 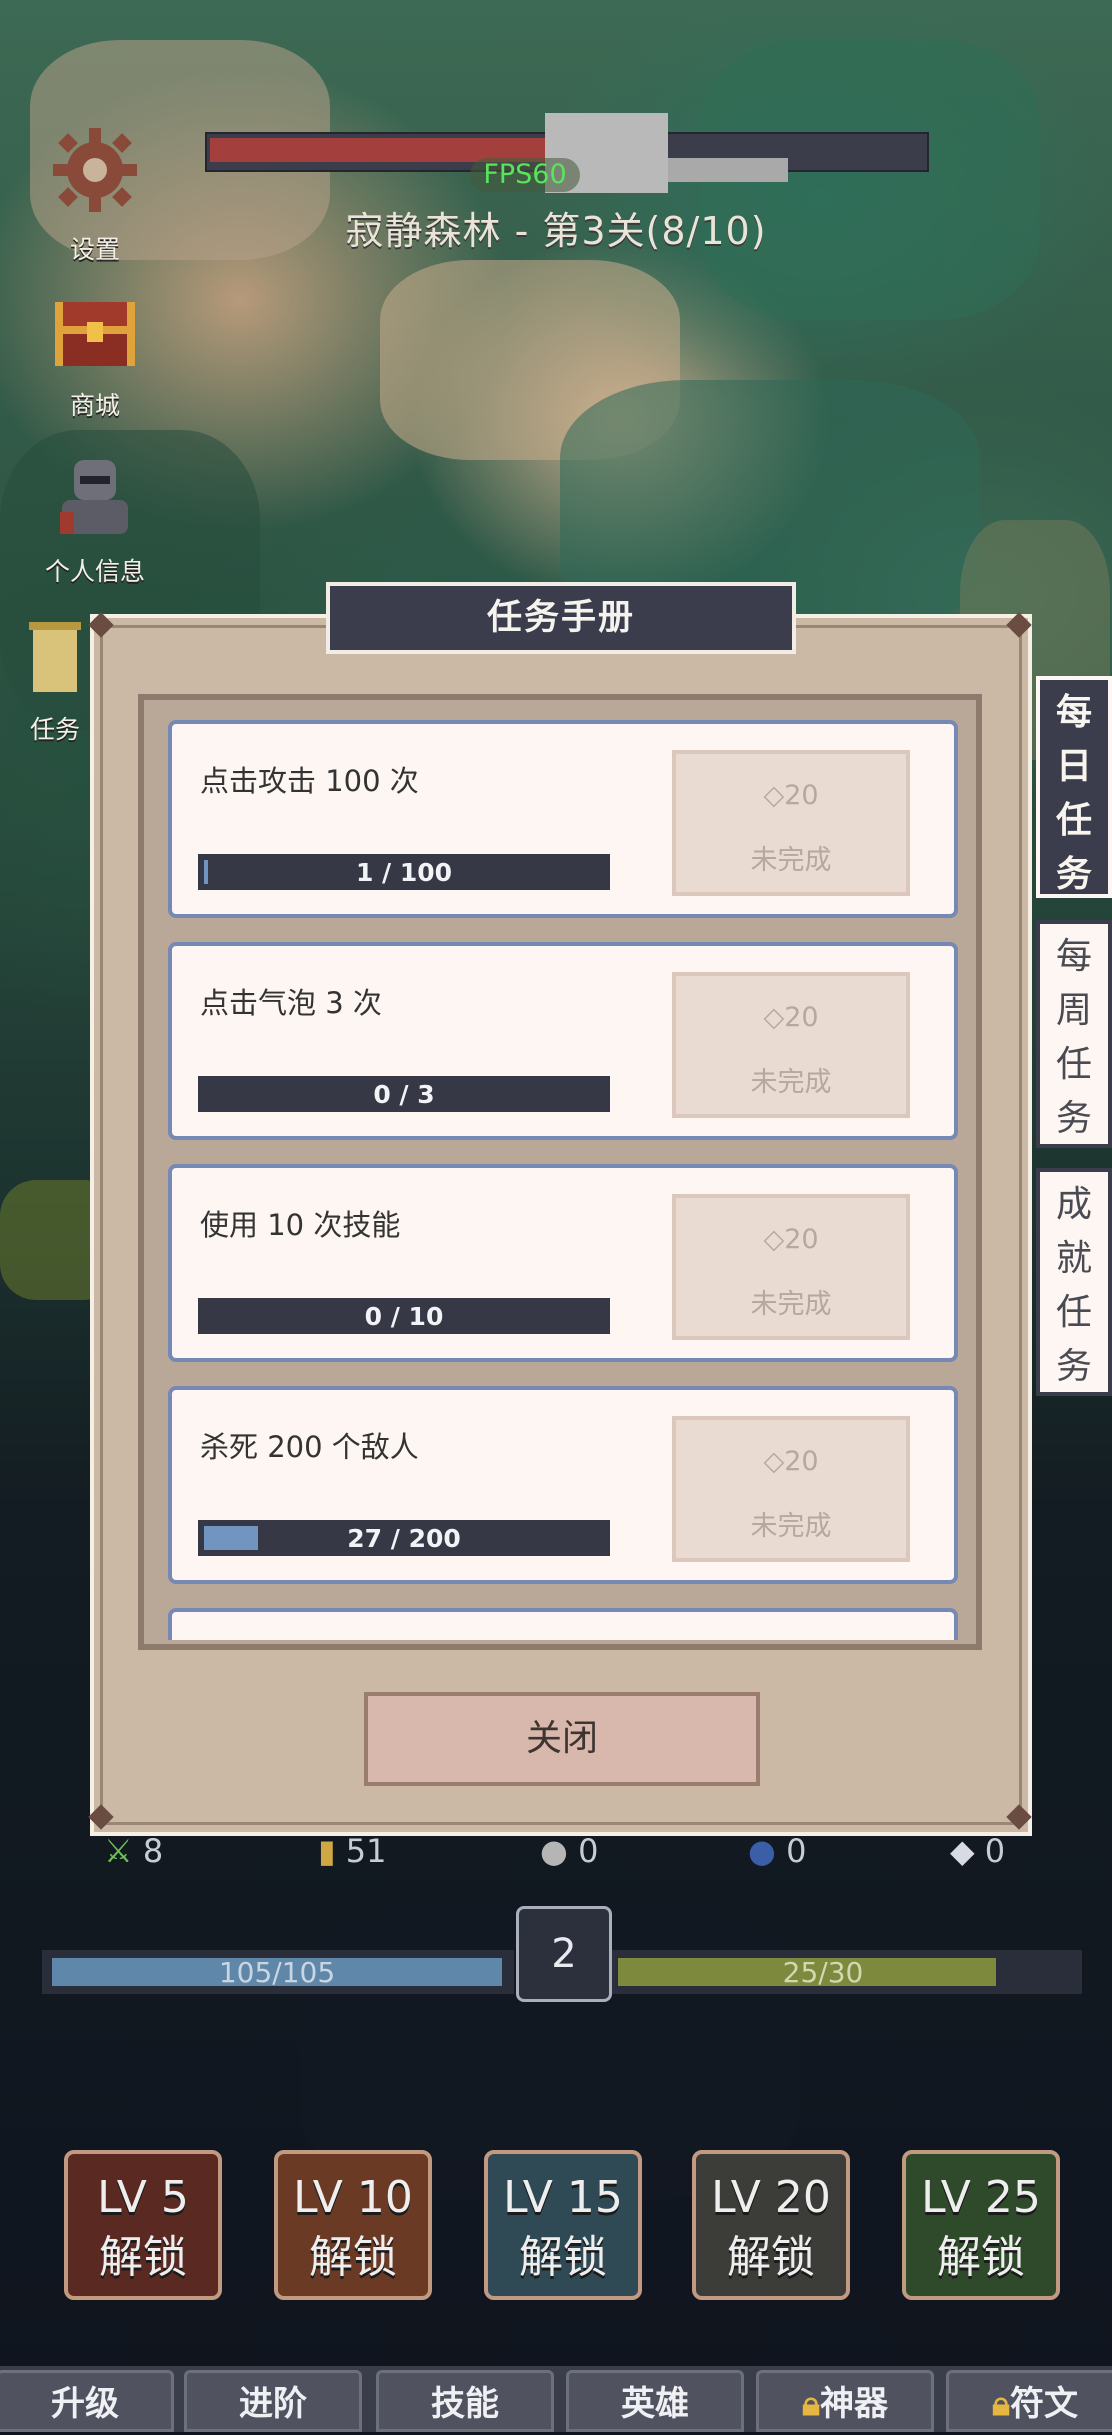 I want to click on task-progress-bar: 27 / 200, so click(x=404, y=1538).